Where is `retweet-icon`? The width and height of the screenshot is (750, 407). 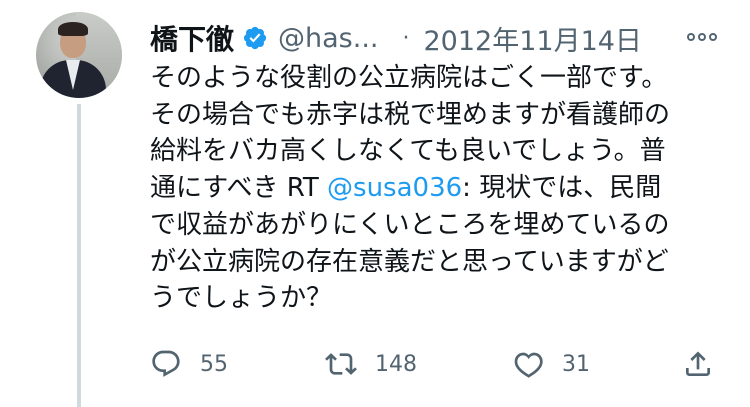 retweet-icon is located at coordinates (341, 364).